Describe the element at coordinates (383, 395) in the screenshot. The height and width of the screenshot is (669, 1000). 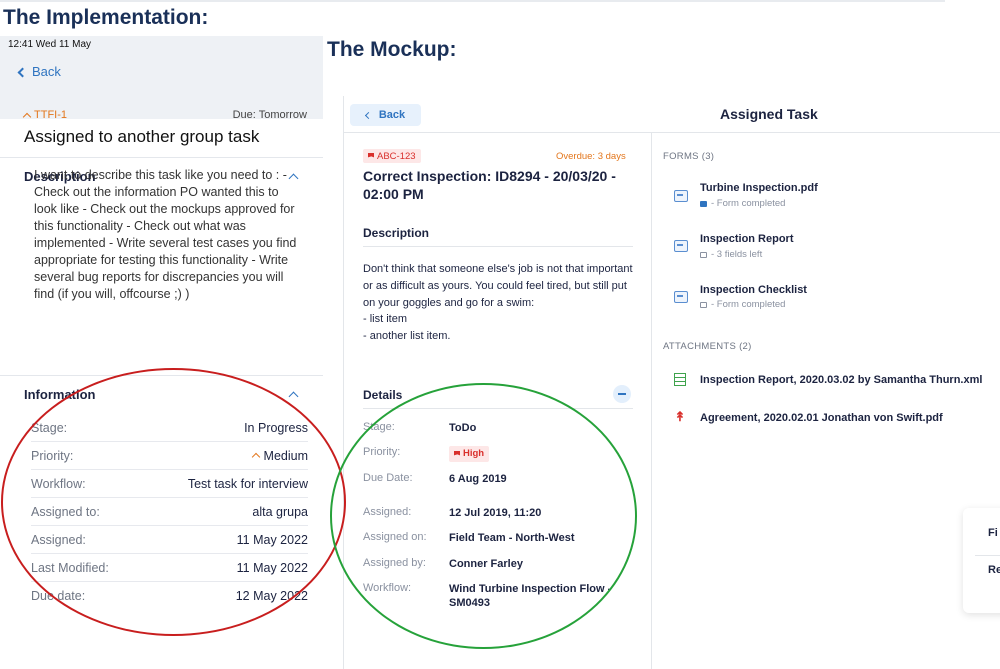
I see `details-heading: Details` at that location.